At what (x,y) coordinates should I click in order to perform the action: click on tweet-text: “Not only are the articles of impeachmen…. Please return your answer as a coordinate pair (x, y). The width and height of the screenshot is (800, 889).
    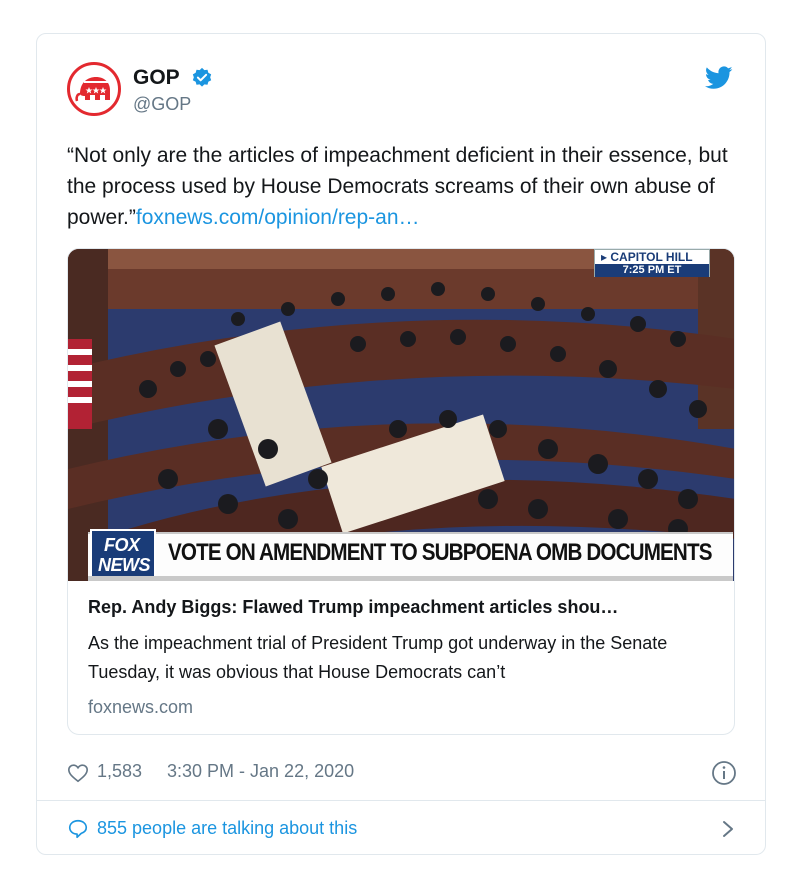
    Looking at the image, I should click on (402, 186).